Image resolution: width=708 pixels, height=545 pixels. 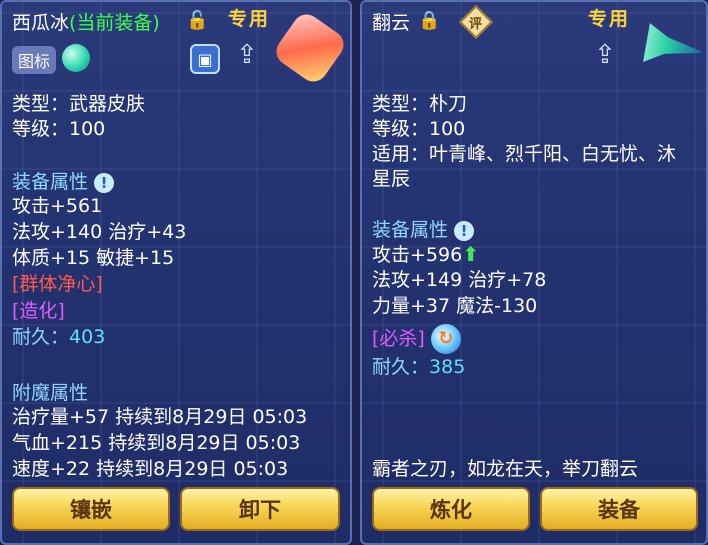 What do you see at coordinates (429, 20) in the screenshot?
I see `lock-icon: 🔒` at bounding box center [429, 20].